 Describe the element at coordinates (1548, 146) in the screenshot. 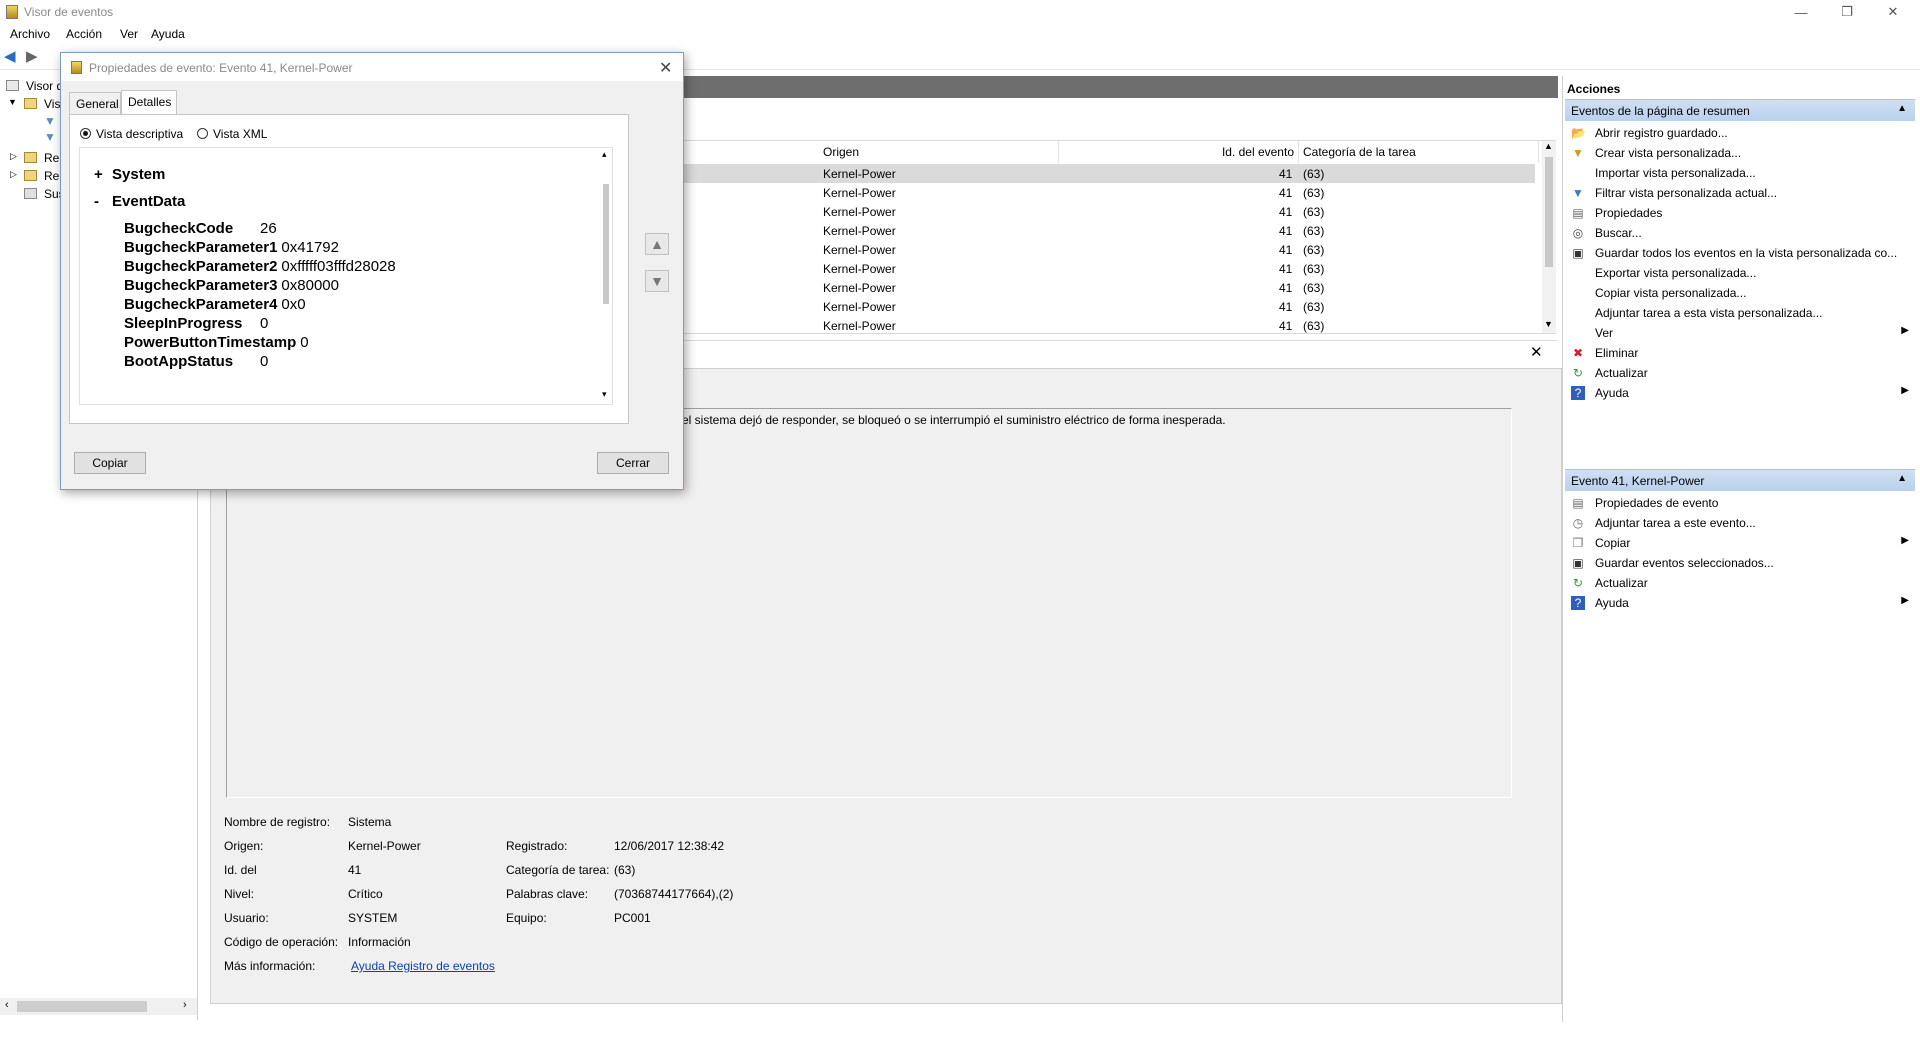

I see `scroll-up-icon: ▲` at that location.